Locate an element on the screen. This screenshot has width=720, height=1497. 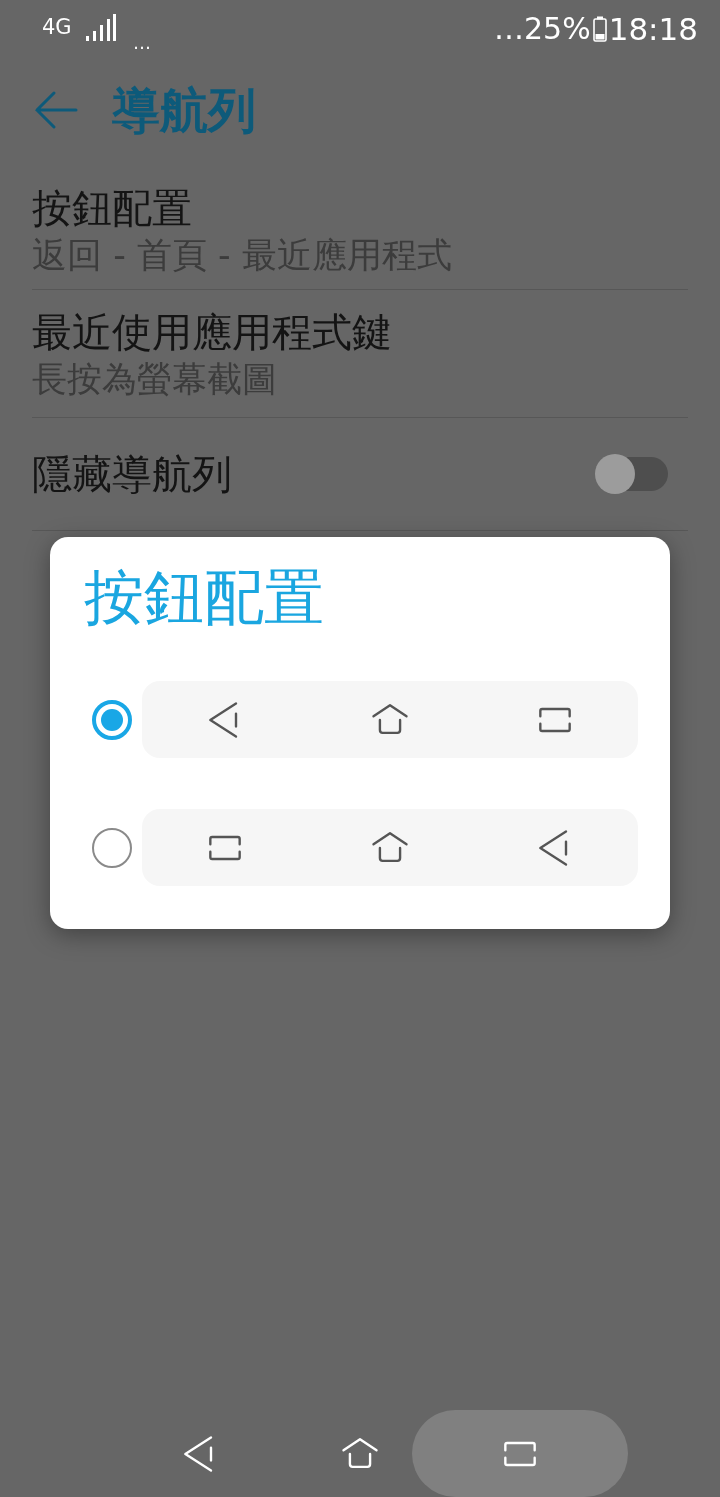
dialog-title: 按鈕配置 is located at coordinates (204, 597).